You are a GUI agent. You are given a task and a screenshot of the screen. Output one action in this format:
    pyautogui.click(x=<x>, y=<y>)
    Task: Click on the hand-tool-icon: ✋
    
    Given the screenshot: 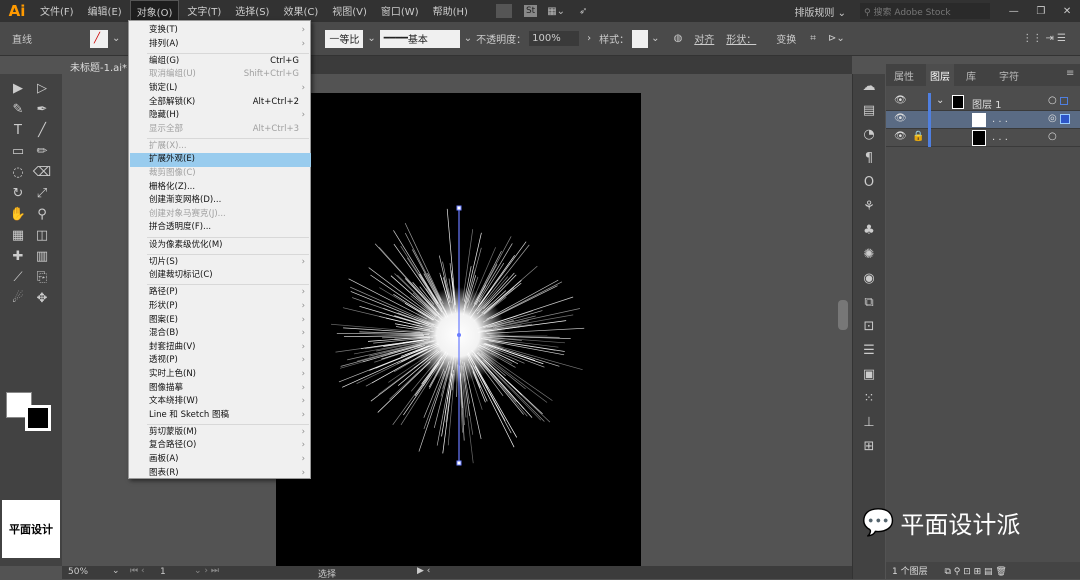 What is the action you would take?
    pyautogui.click(x=18, y=215)
    